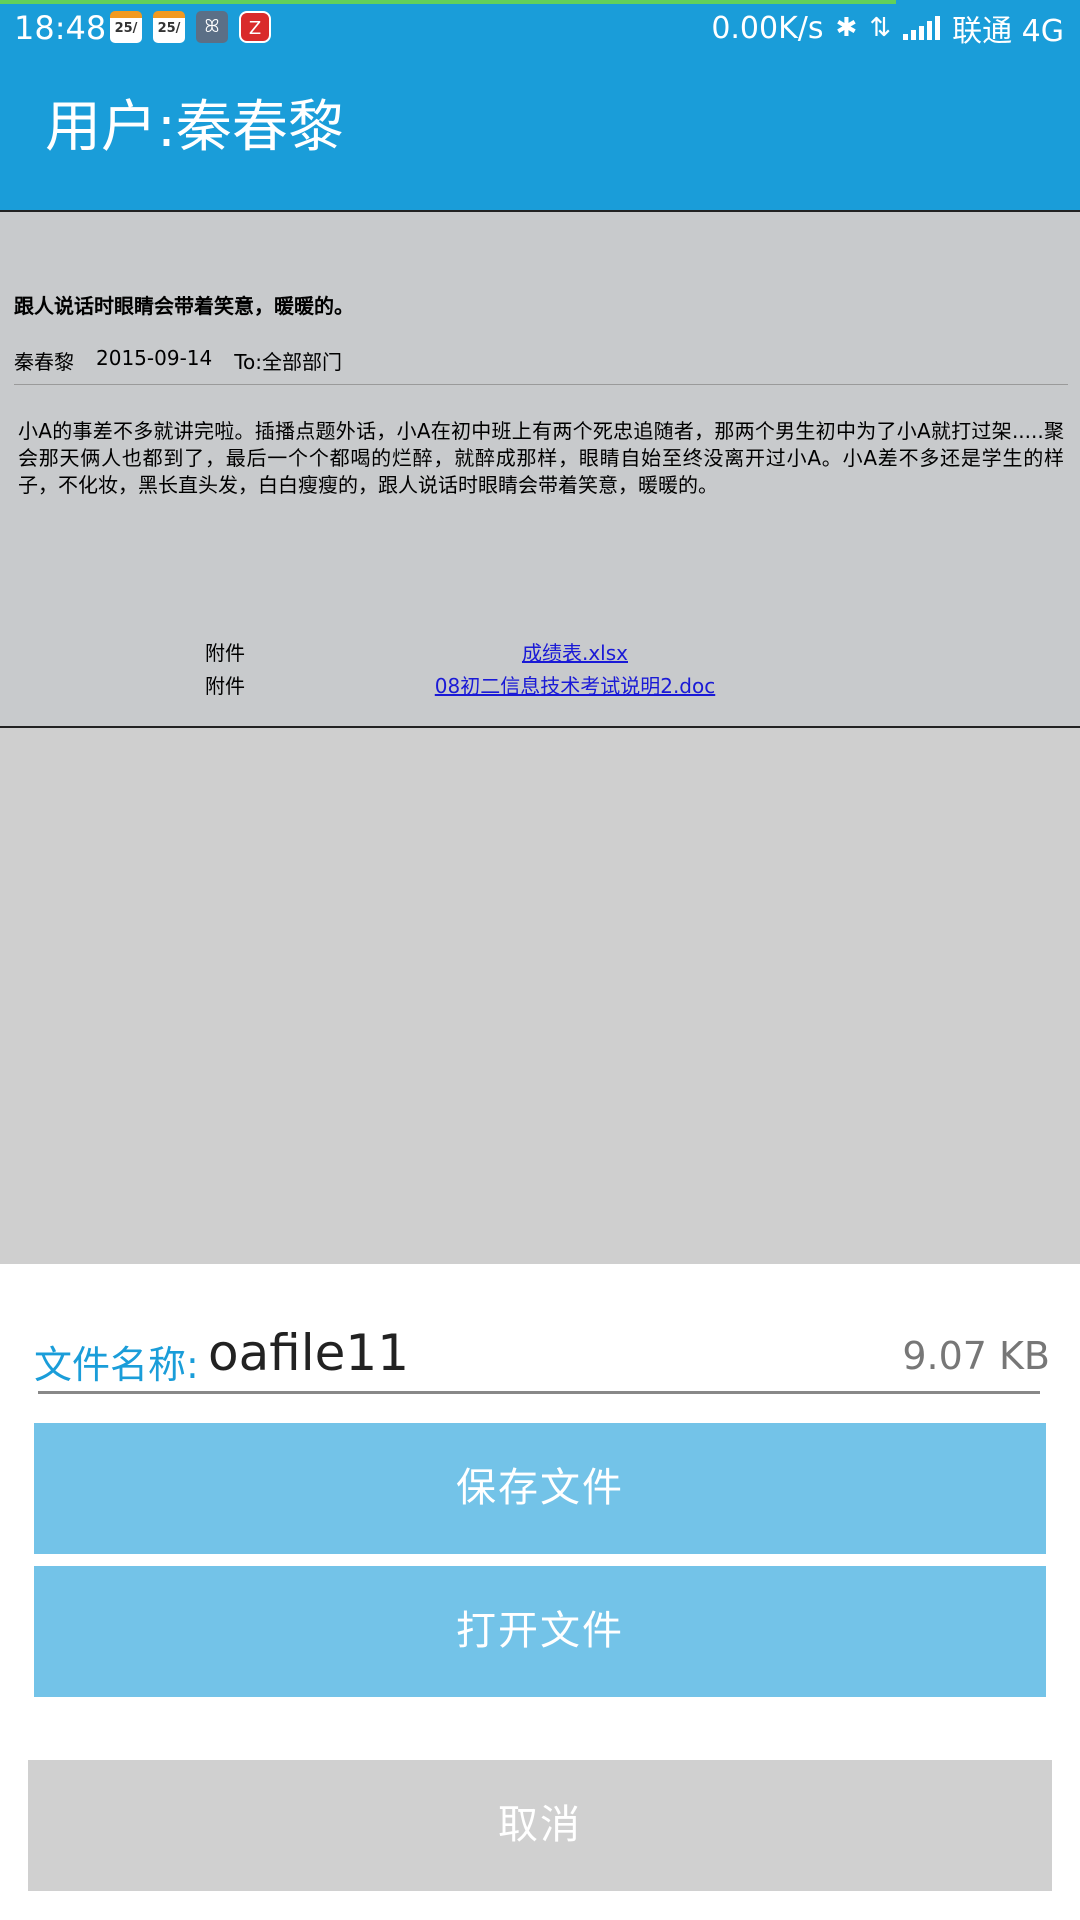  I want to click on save-file-button: 保存文件, so click(540, 1488).